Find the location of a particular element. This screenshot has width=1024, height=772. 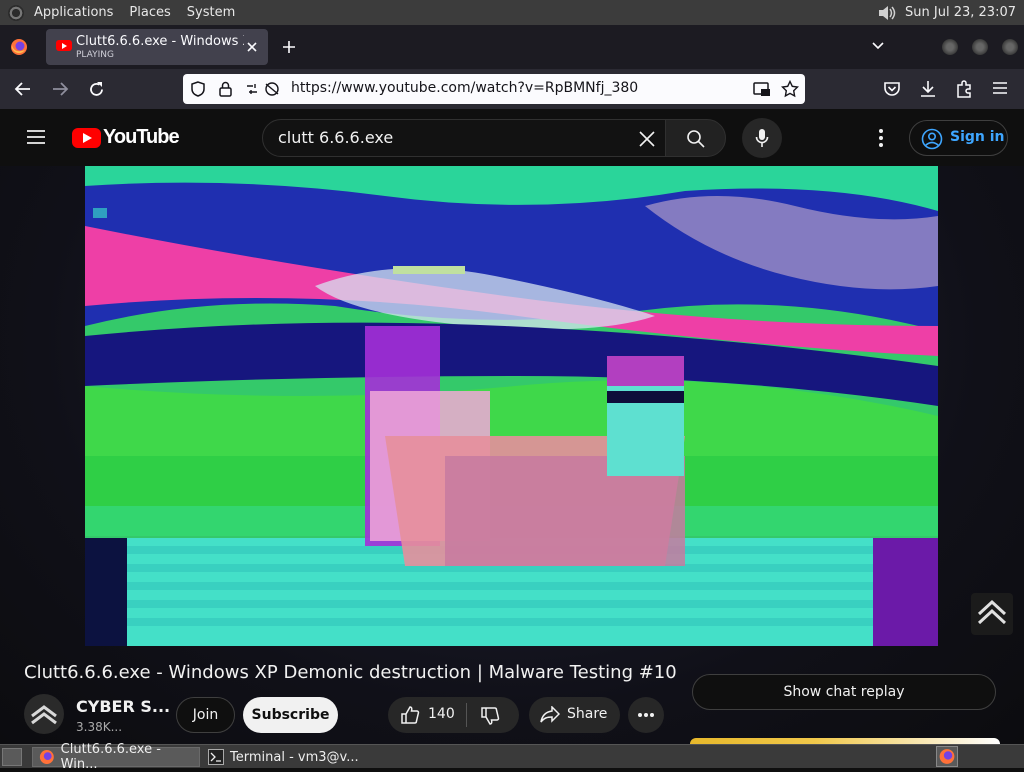

youtube-favicon-icon is located at coordinates (64, 45).